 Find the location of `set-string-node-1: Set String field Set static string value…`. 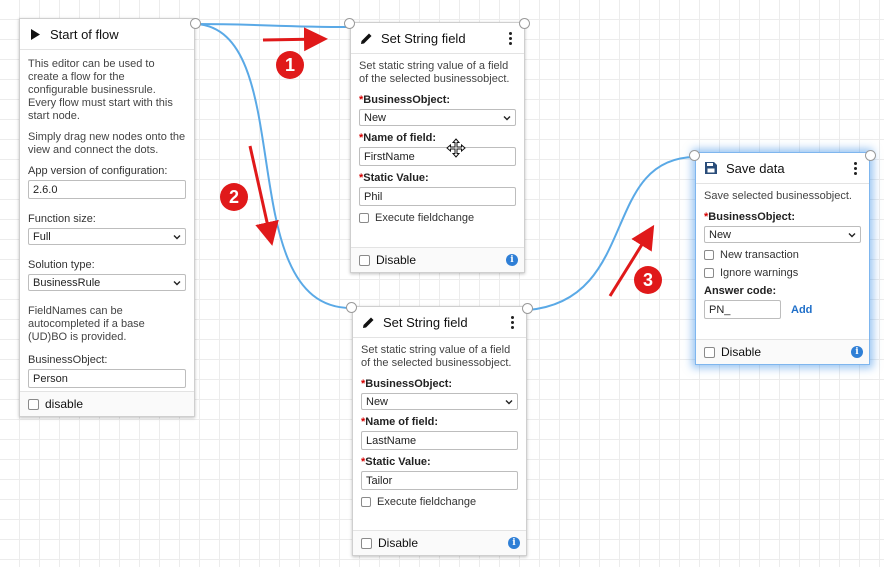

set-string-node-1: Set String field Set static string value… is located at coordinates (437, 147).